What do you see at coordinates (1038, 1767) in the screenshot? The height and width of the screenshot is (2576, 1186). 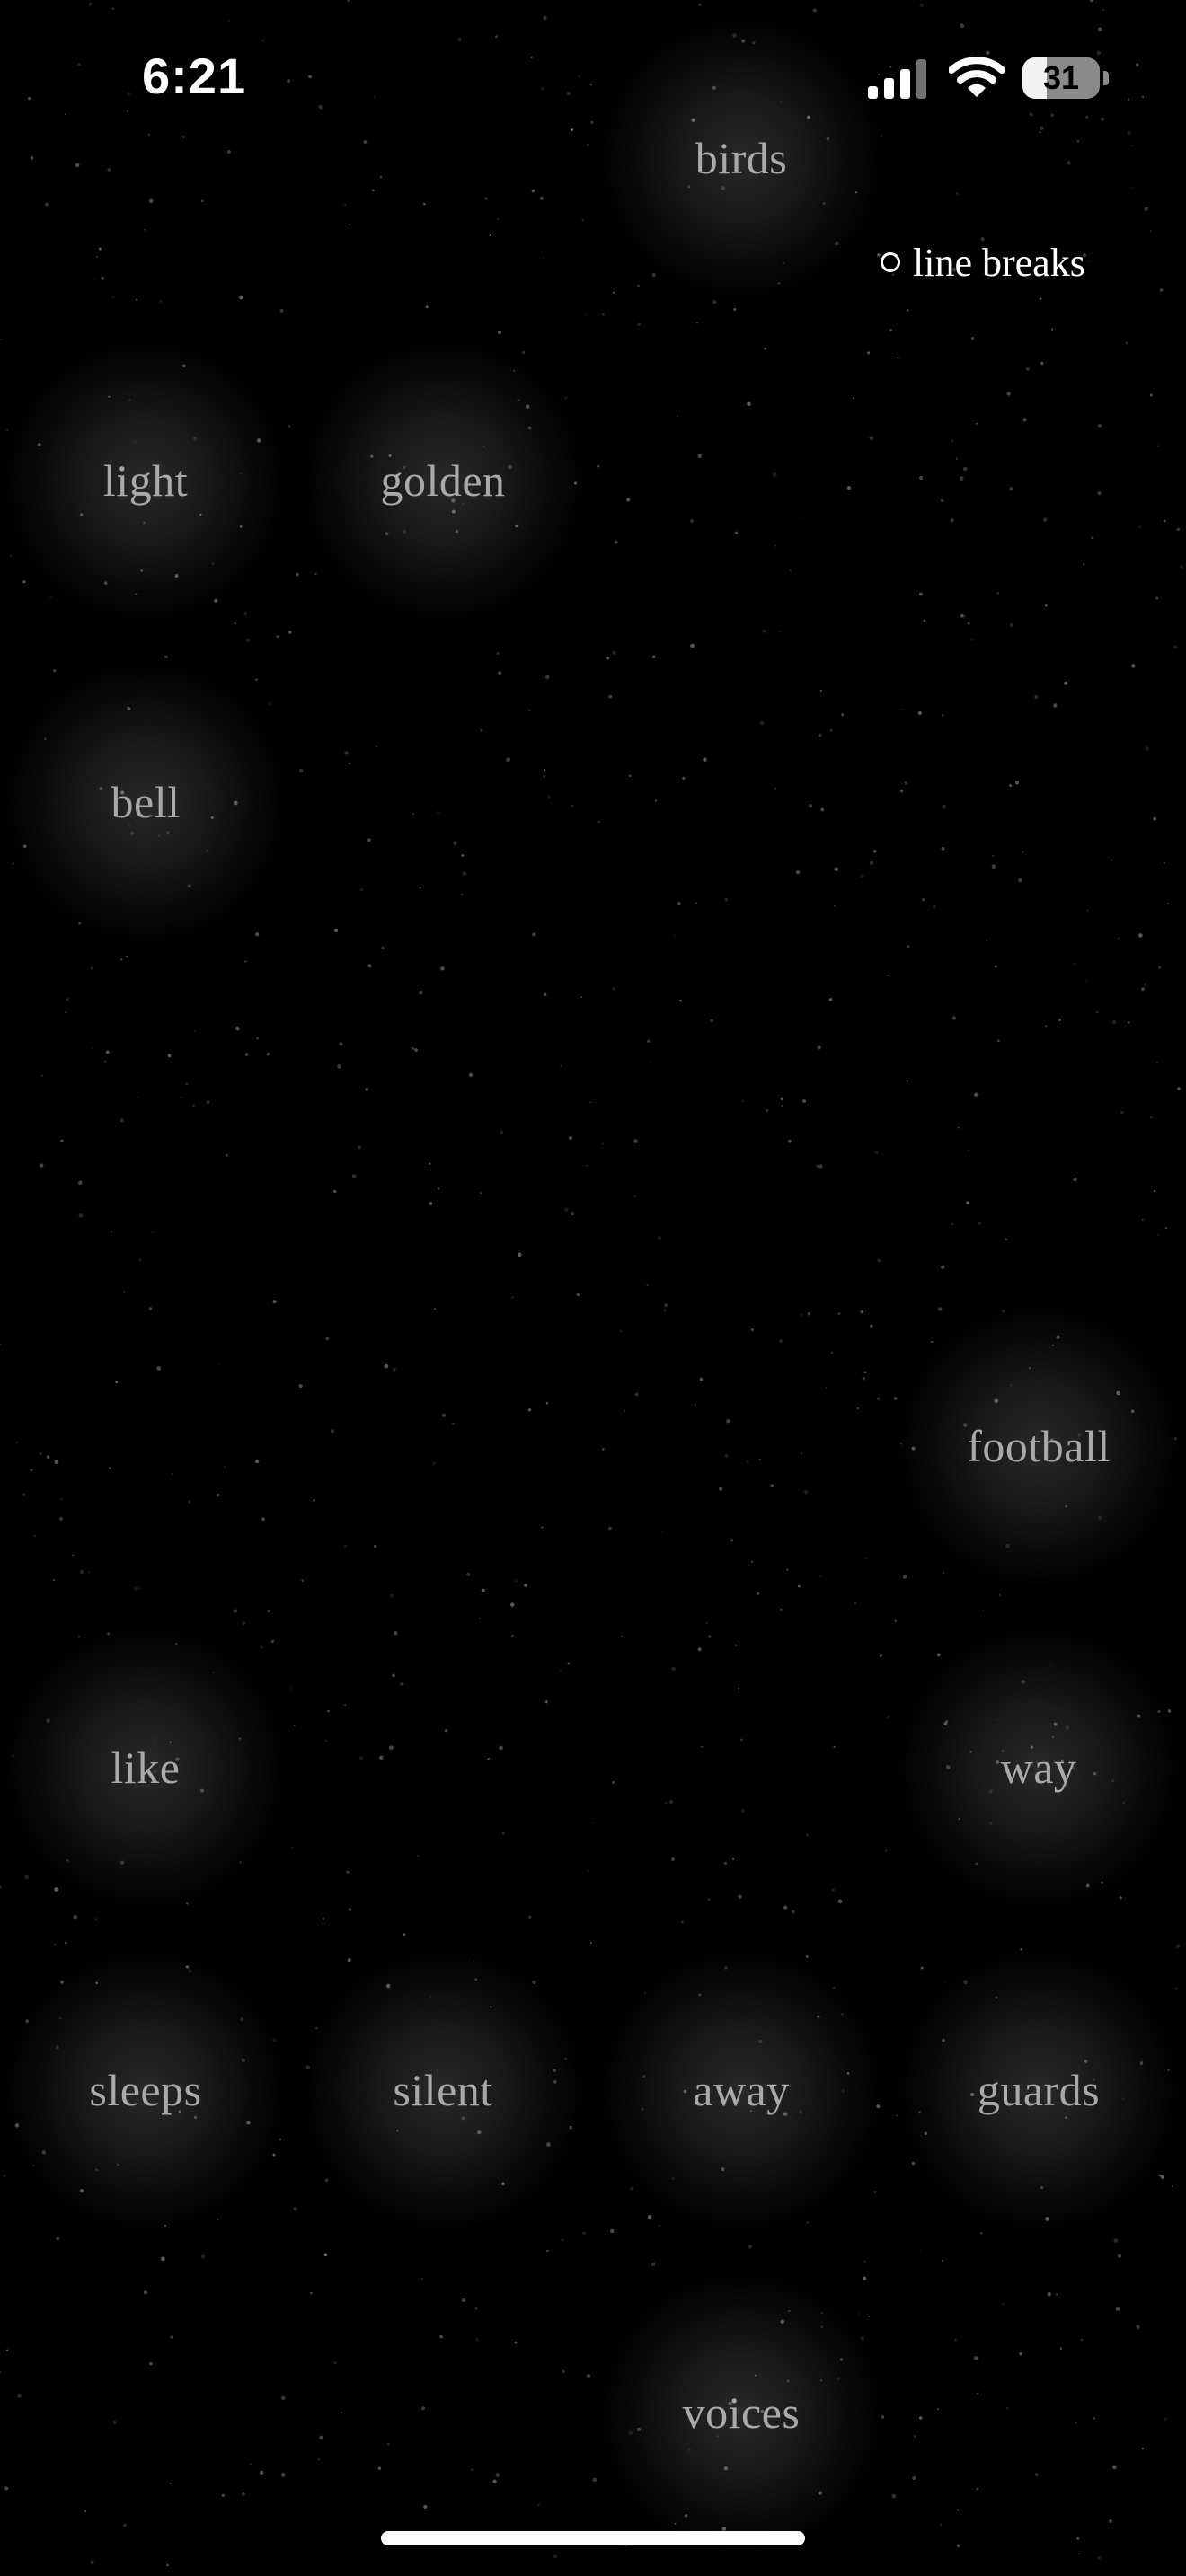 I see `word-bubble-way: way` at bounding box center [1038, 1767].